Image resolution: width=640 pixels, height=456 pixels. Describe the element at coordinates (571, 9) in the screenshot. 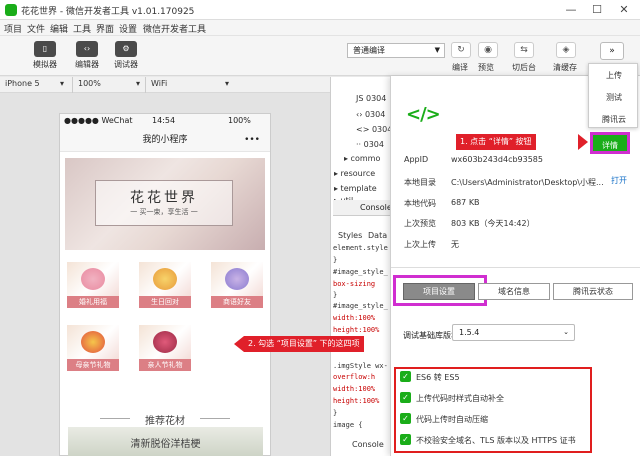

I see `minimize-button: —` at that location.